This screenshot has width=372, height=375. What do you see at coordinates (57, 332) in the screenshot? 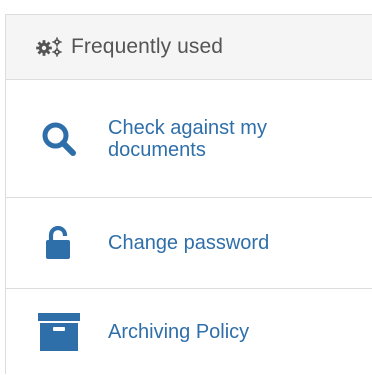
I see `archive-icon` at bounding box center [57, 332].